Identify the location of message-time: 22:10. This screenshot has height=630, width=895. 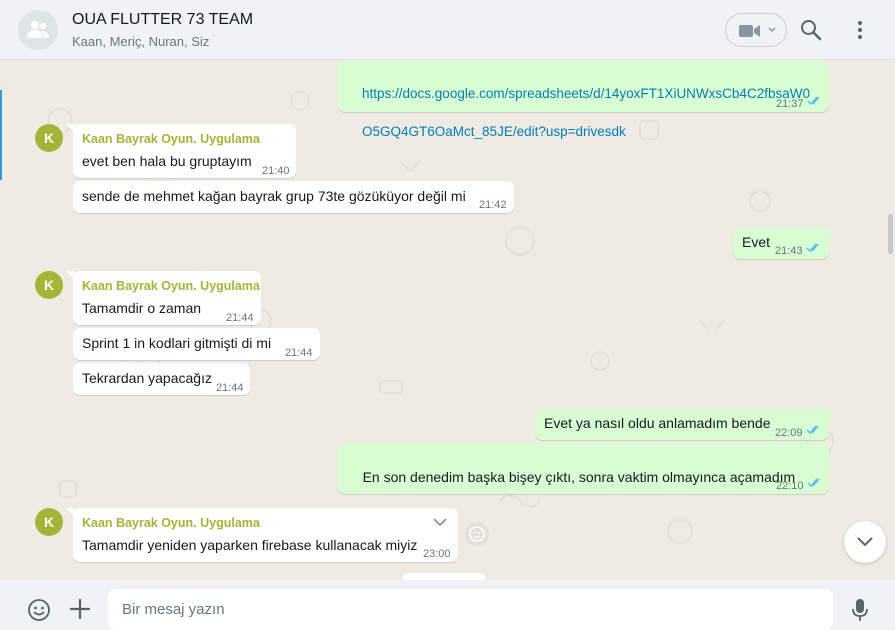
(790, 486).